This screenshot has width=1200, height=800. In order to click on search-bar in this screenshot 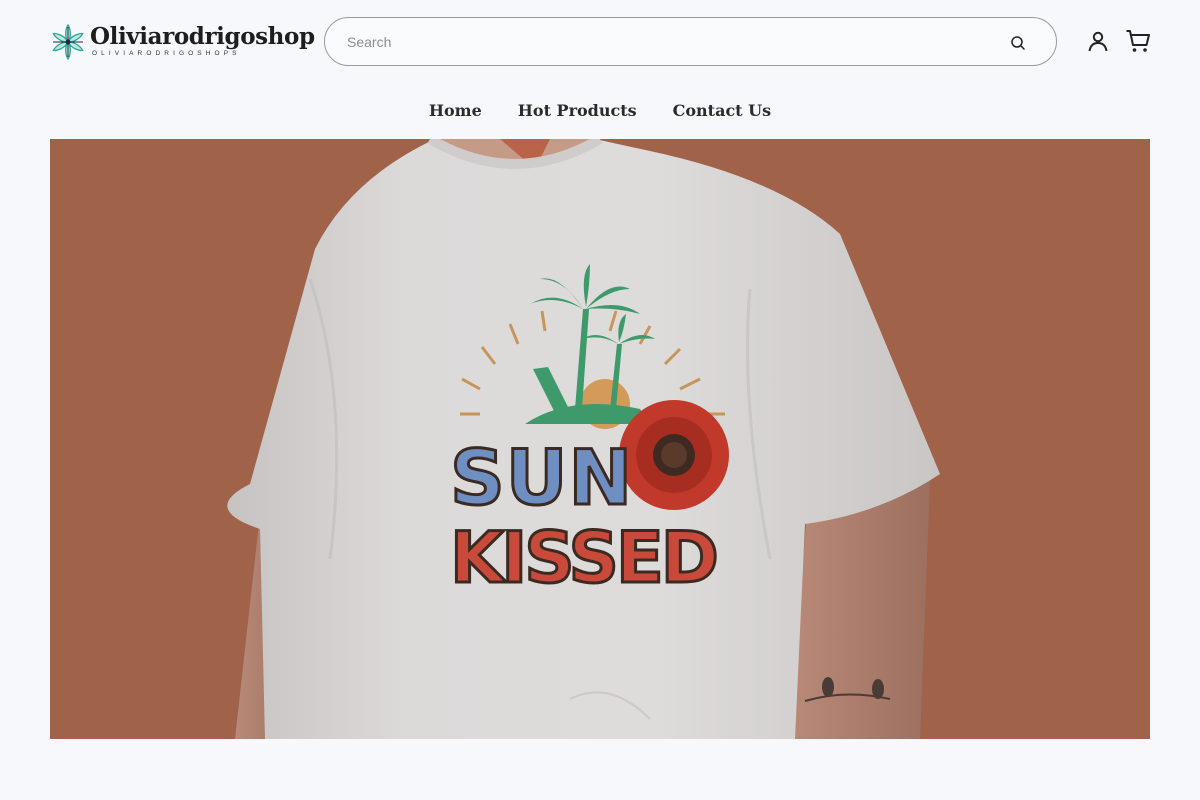, I will do `click(690, 41)`.